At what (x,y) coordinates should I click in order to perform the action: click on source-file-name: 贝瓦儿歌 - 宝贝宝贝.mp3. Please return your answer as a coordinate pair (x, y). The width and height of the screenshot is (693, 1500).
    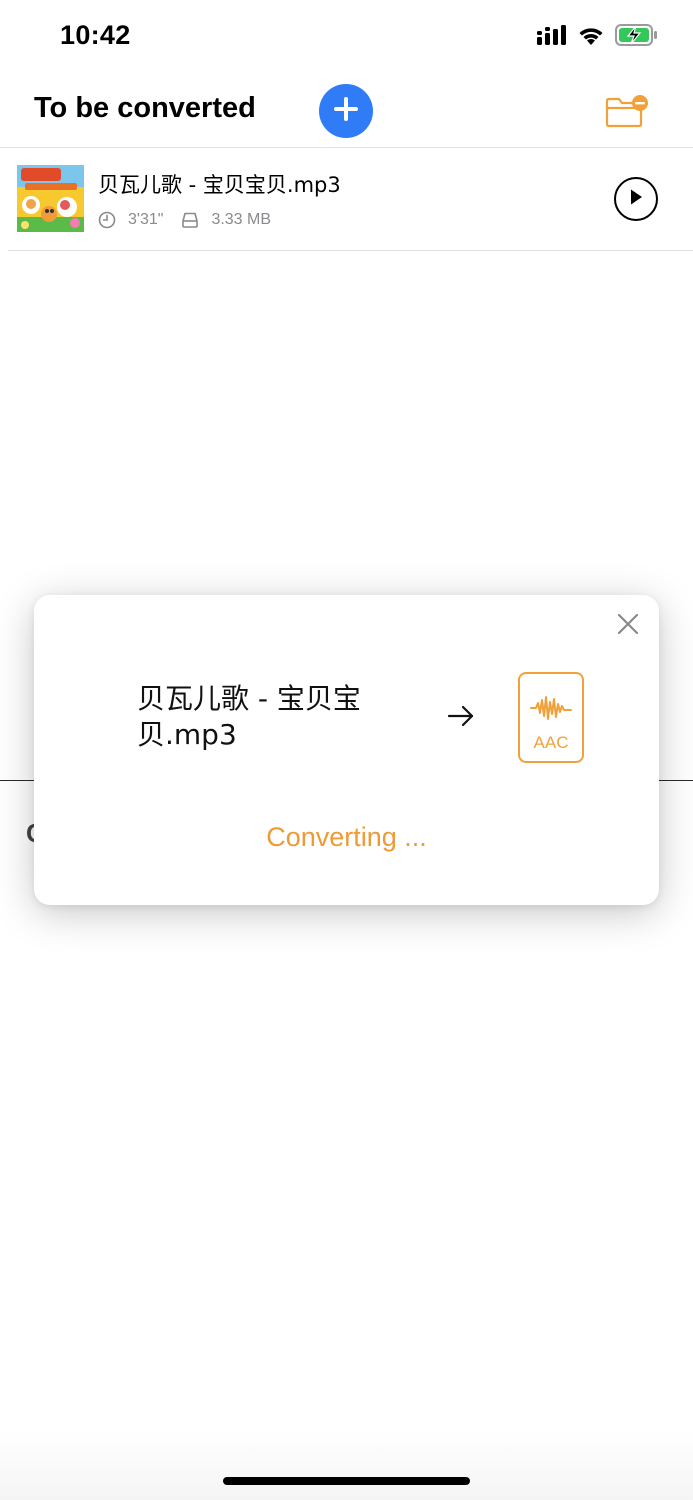
    Looking at the image, I should click on (249, 716).